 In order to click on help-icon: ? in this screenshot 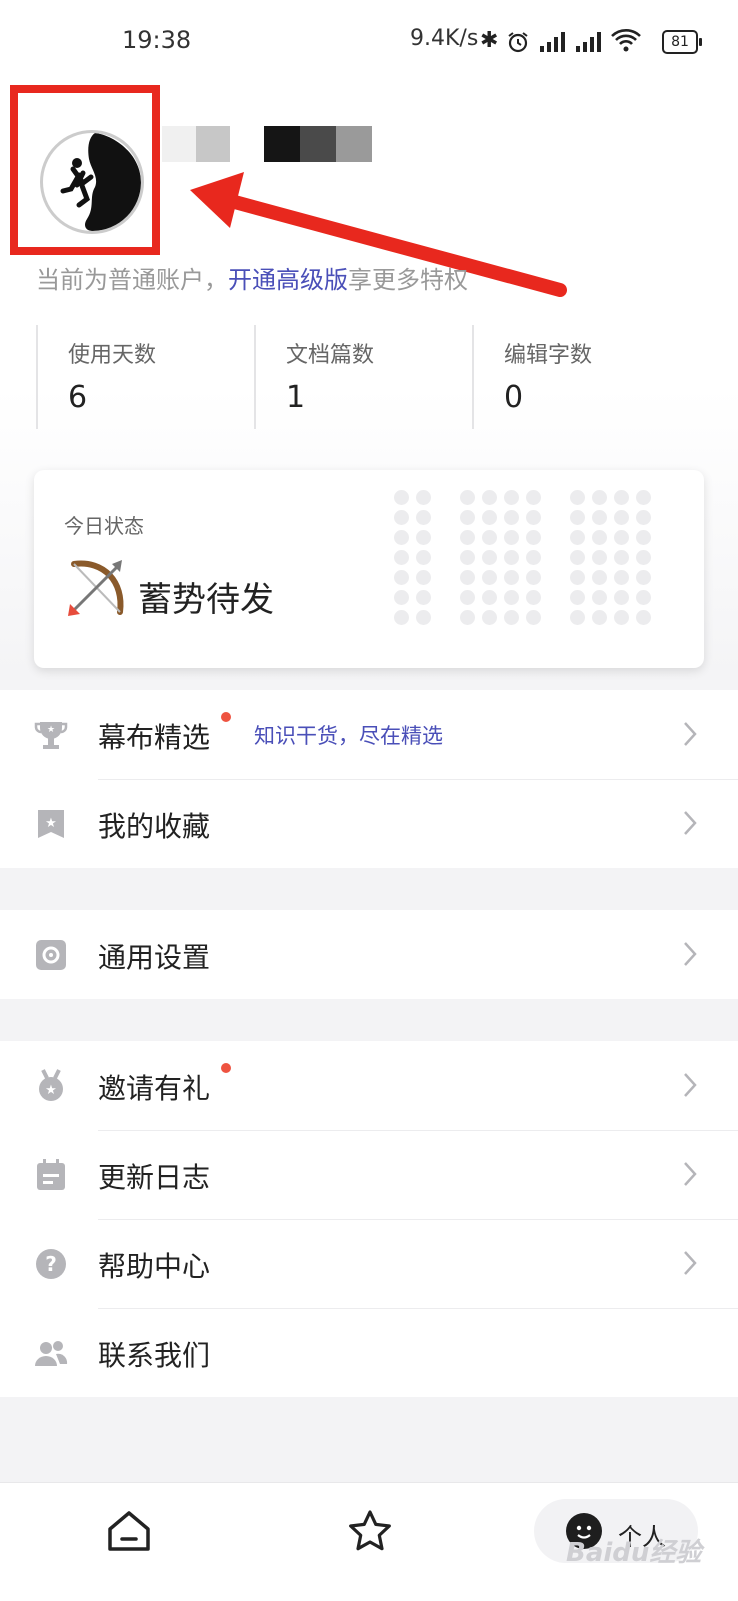, I will do `click(51, 1264)`.